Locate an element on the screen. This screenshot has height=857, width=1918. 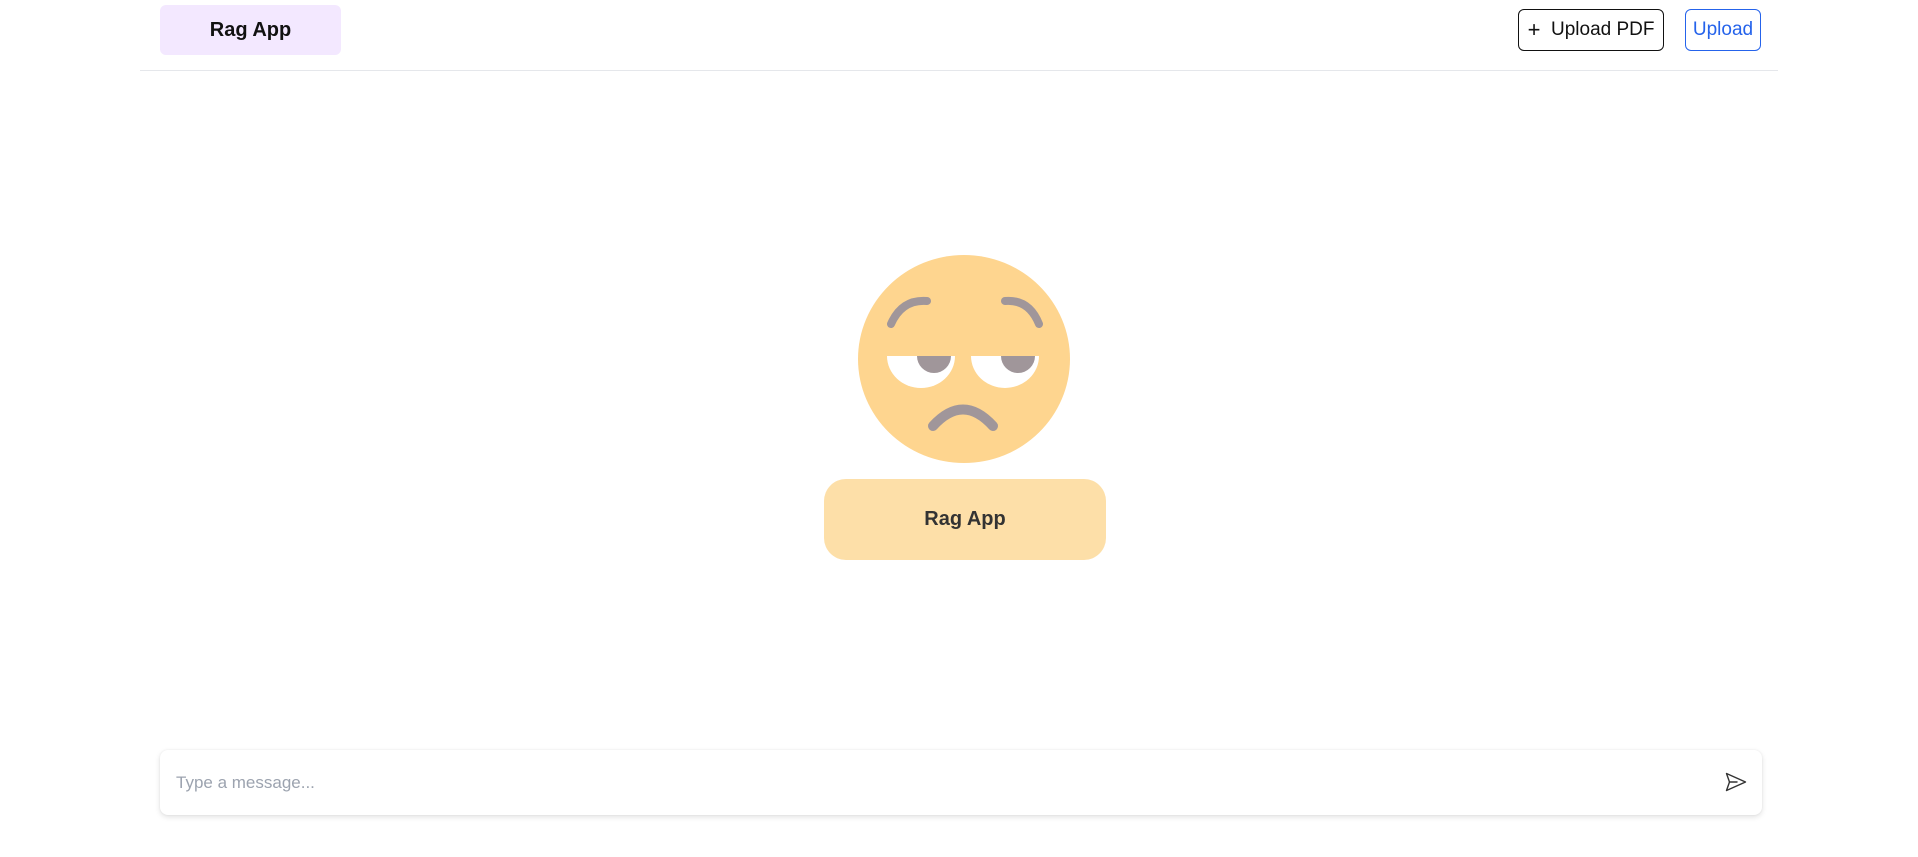
upload-button: Upload is located at coordinates (1723, 30).